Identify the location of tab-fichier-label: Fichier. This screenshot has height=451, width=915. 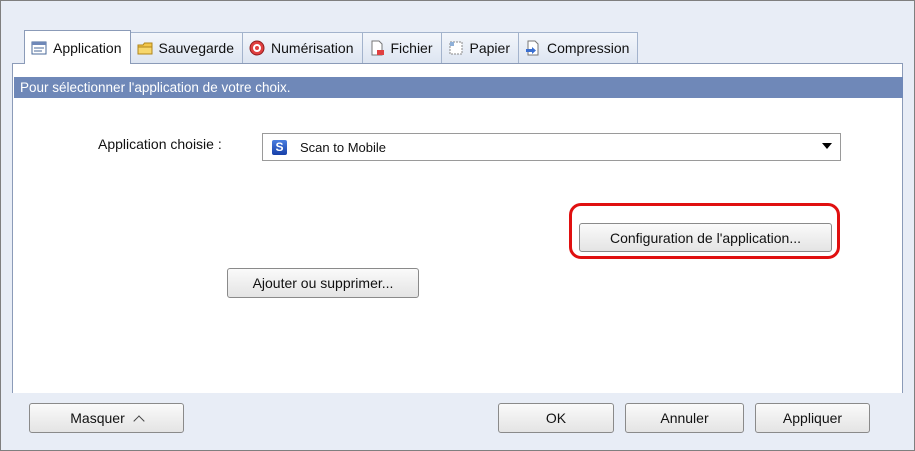
(411, 48).